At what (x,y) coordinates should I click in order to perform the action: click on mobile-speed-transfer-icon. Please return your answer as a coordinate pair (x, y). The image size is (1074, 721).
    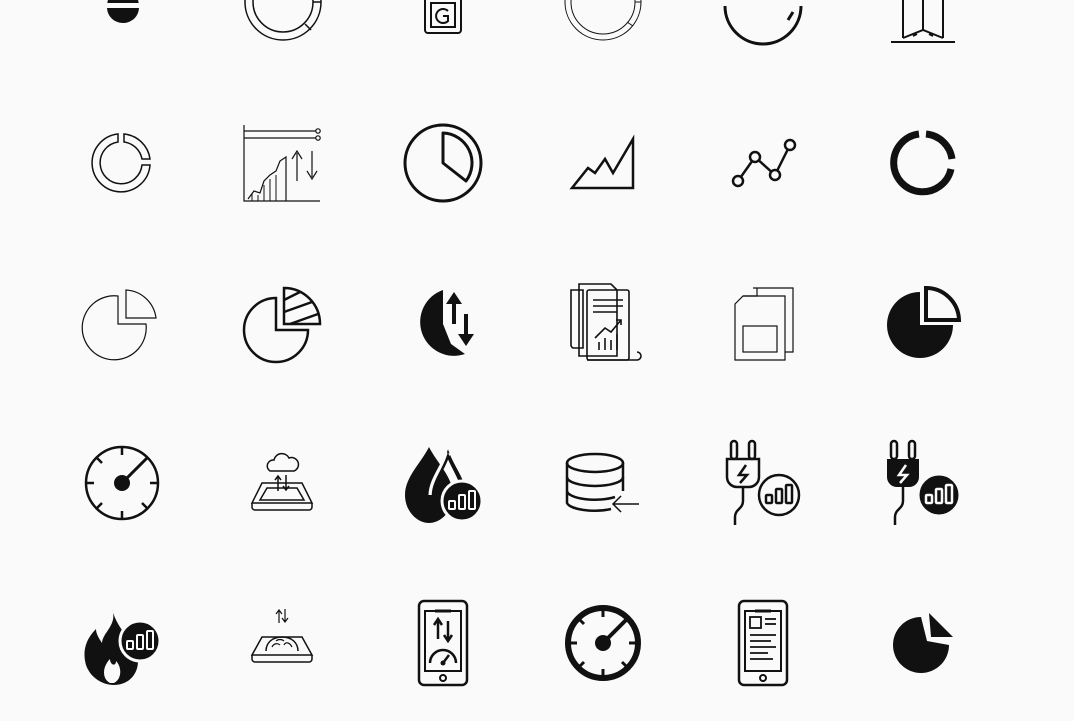
    Looking at the image, I should click on (443, 643).